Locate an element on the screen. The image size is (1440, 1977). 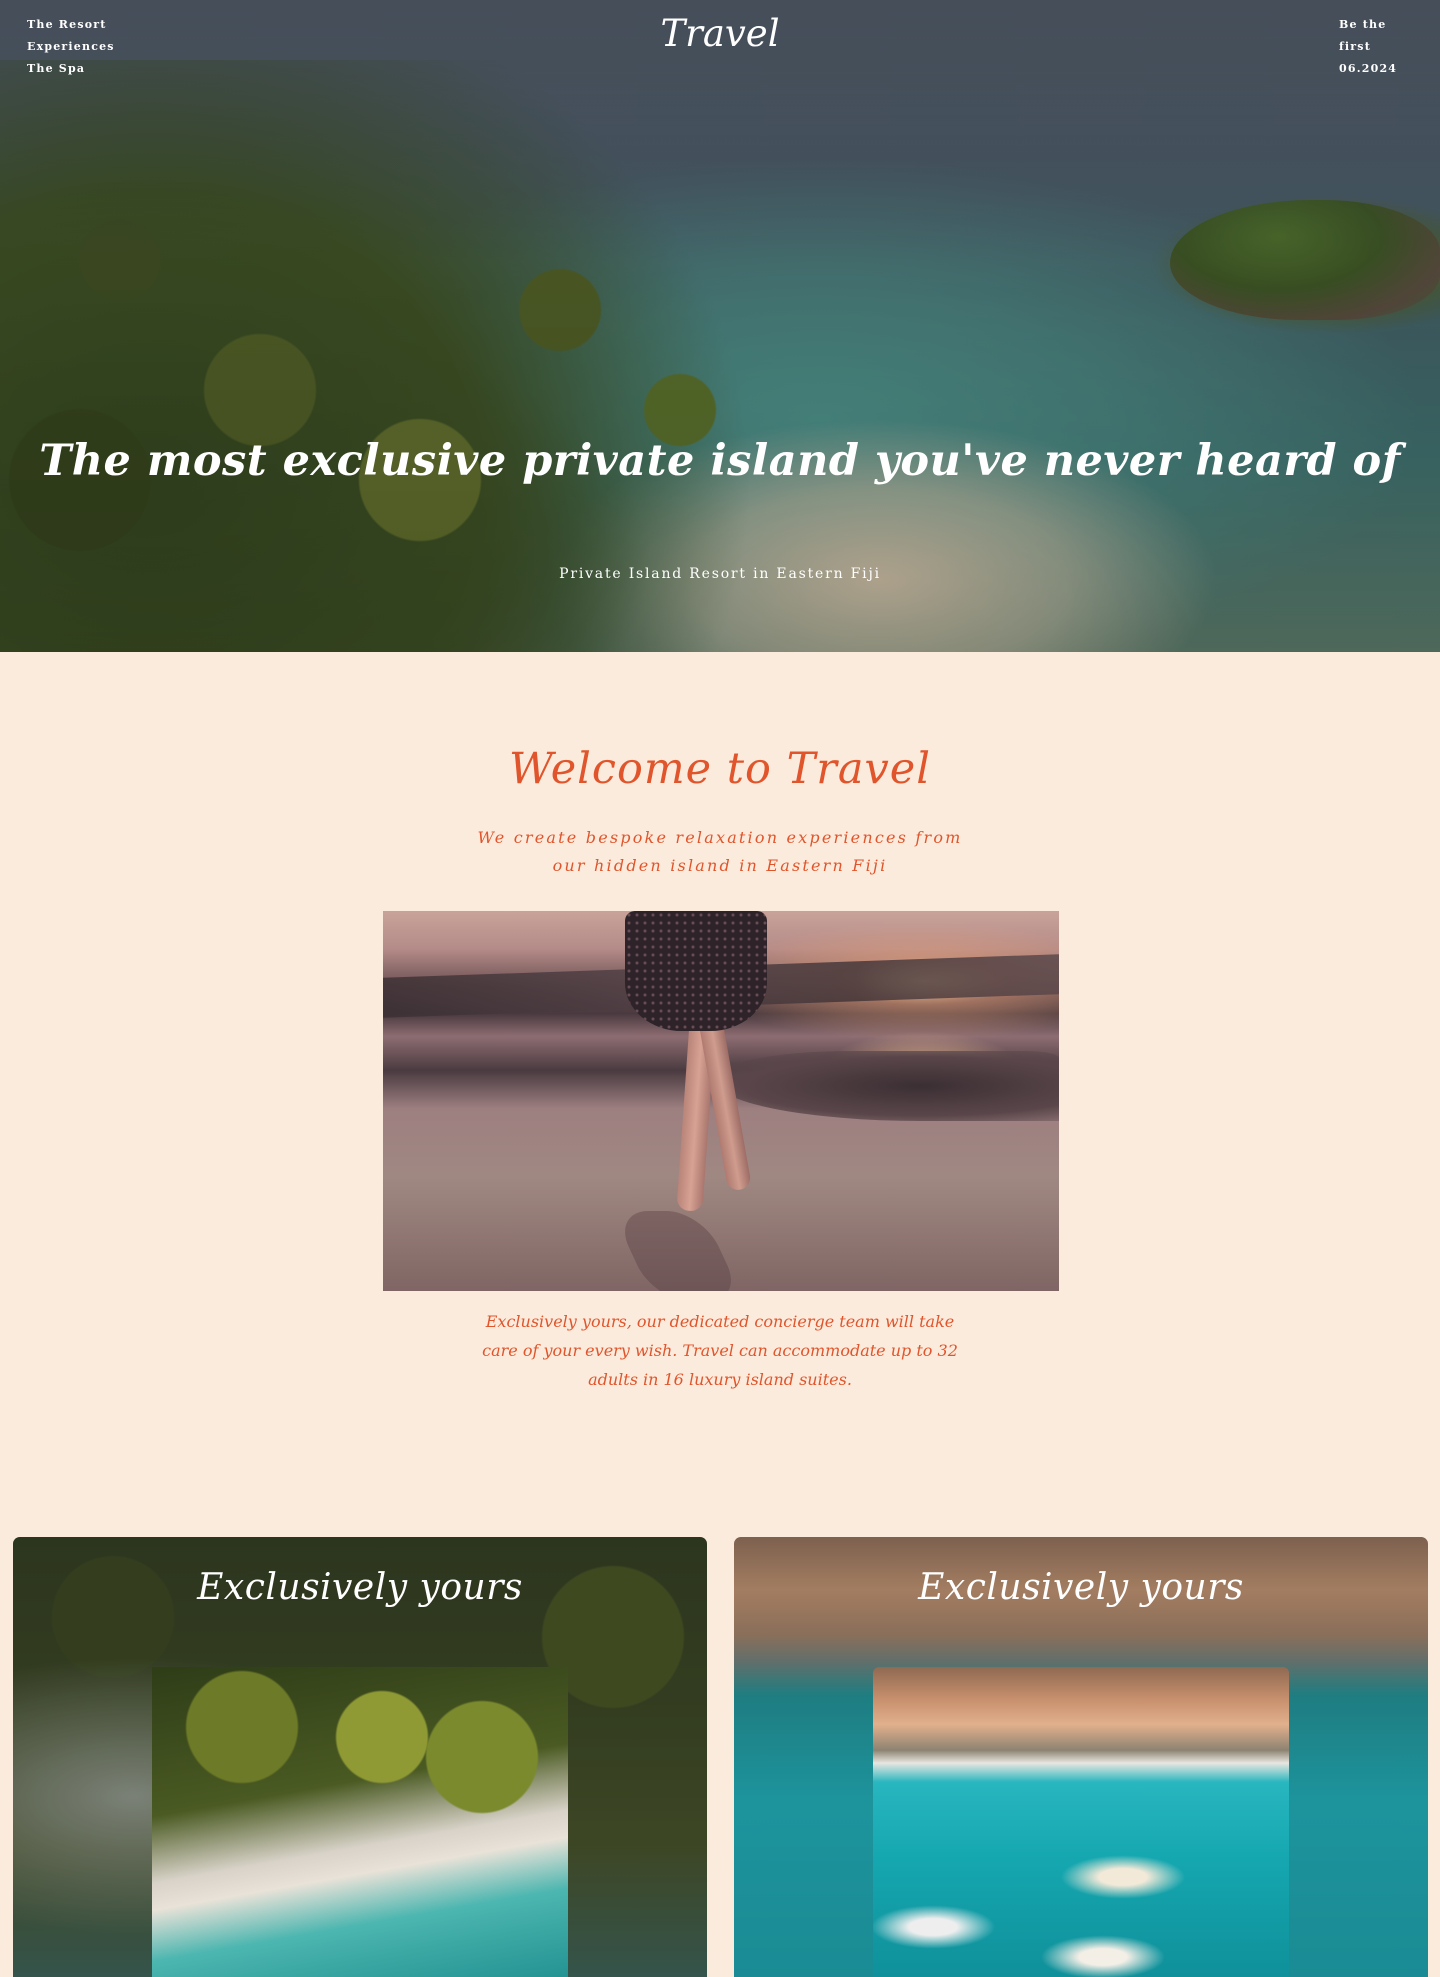
feature-card-harbour: Exclusively yours is located at coordinates (1081, 1757).